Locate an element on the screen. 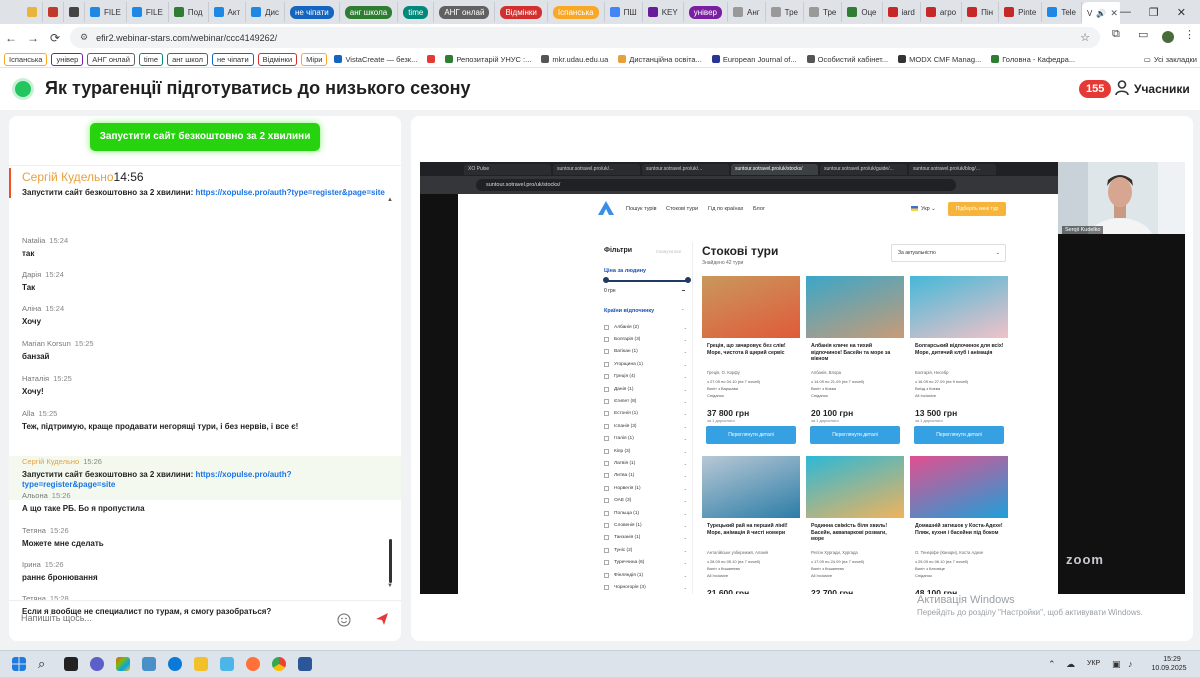 This screenshot has width=1200, height=677. launch-site-cta-button: Запустити сайт безкоштовно за 2 хвилини is located at coordinates (205, 137).